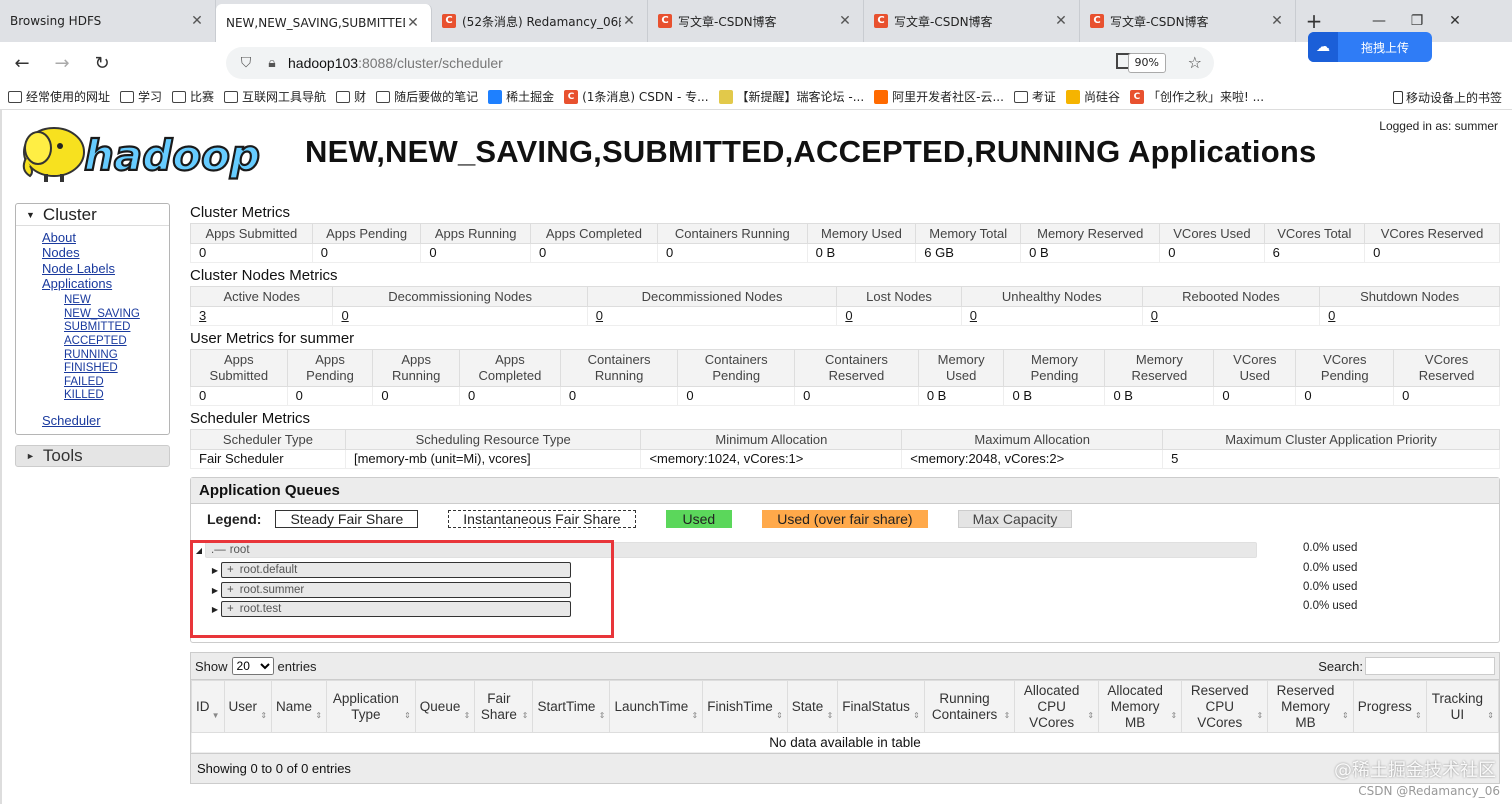 The image size is (1512, 804). What do you see at coordinates (365, 706) in the screenshot?
I see `column-label: Application Type` at bounding box center [365, 706].